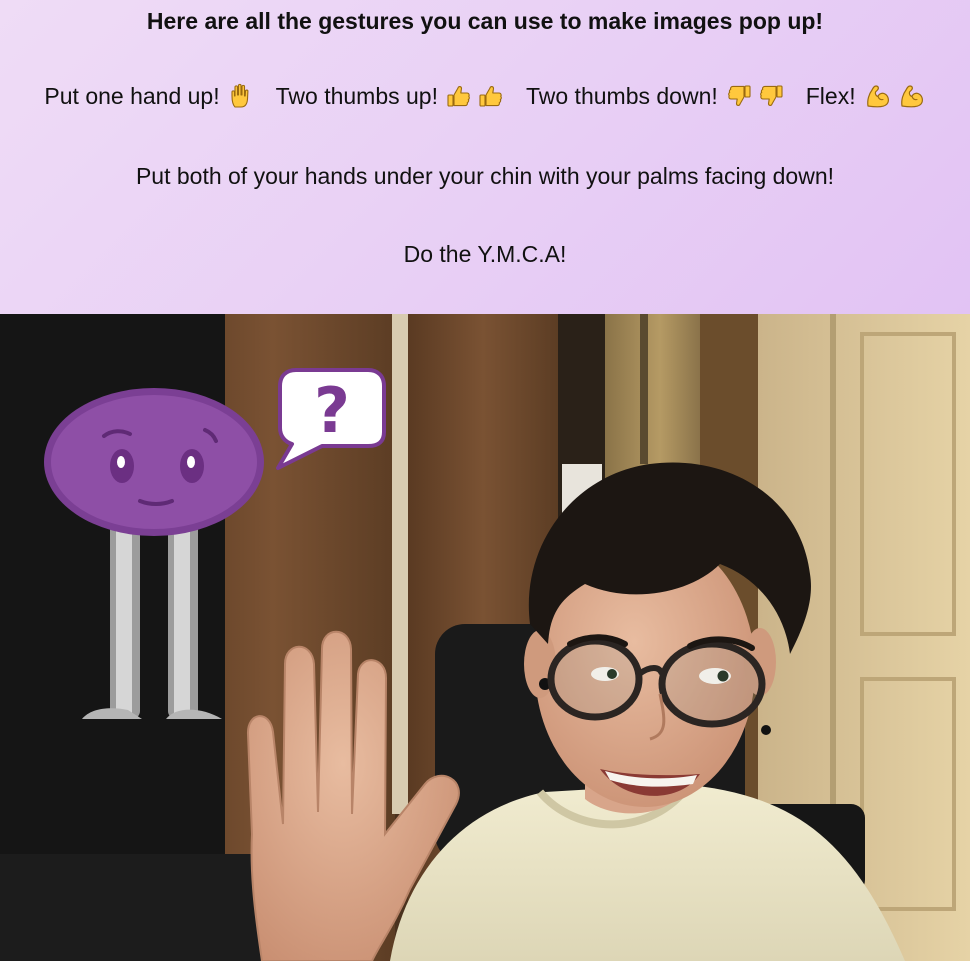 The height and width of the screenshot is (961, 970). What do you see at coordinates (766, 730) in the screenshot?
I see `earring-right` at bounding box center [766, 730].